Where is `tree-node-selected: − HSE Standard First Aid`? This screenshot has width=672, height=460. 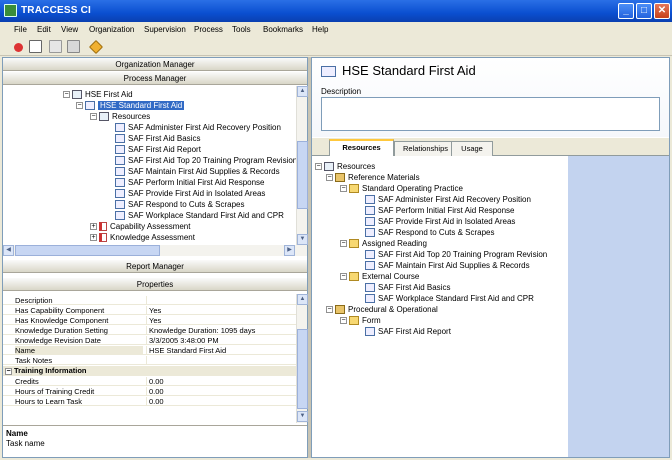
tree-node-selected: − HSE Standard First Aid is located at coordinates (130, 105).